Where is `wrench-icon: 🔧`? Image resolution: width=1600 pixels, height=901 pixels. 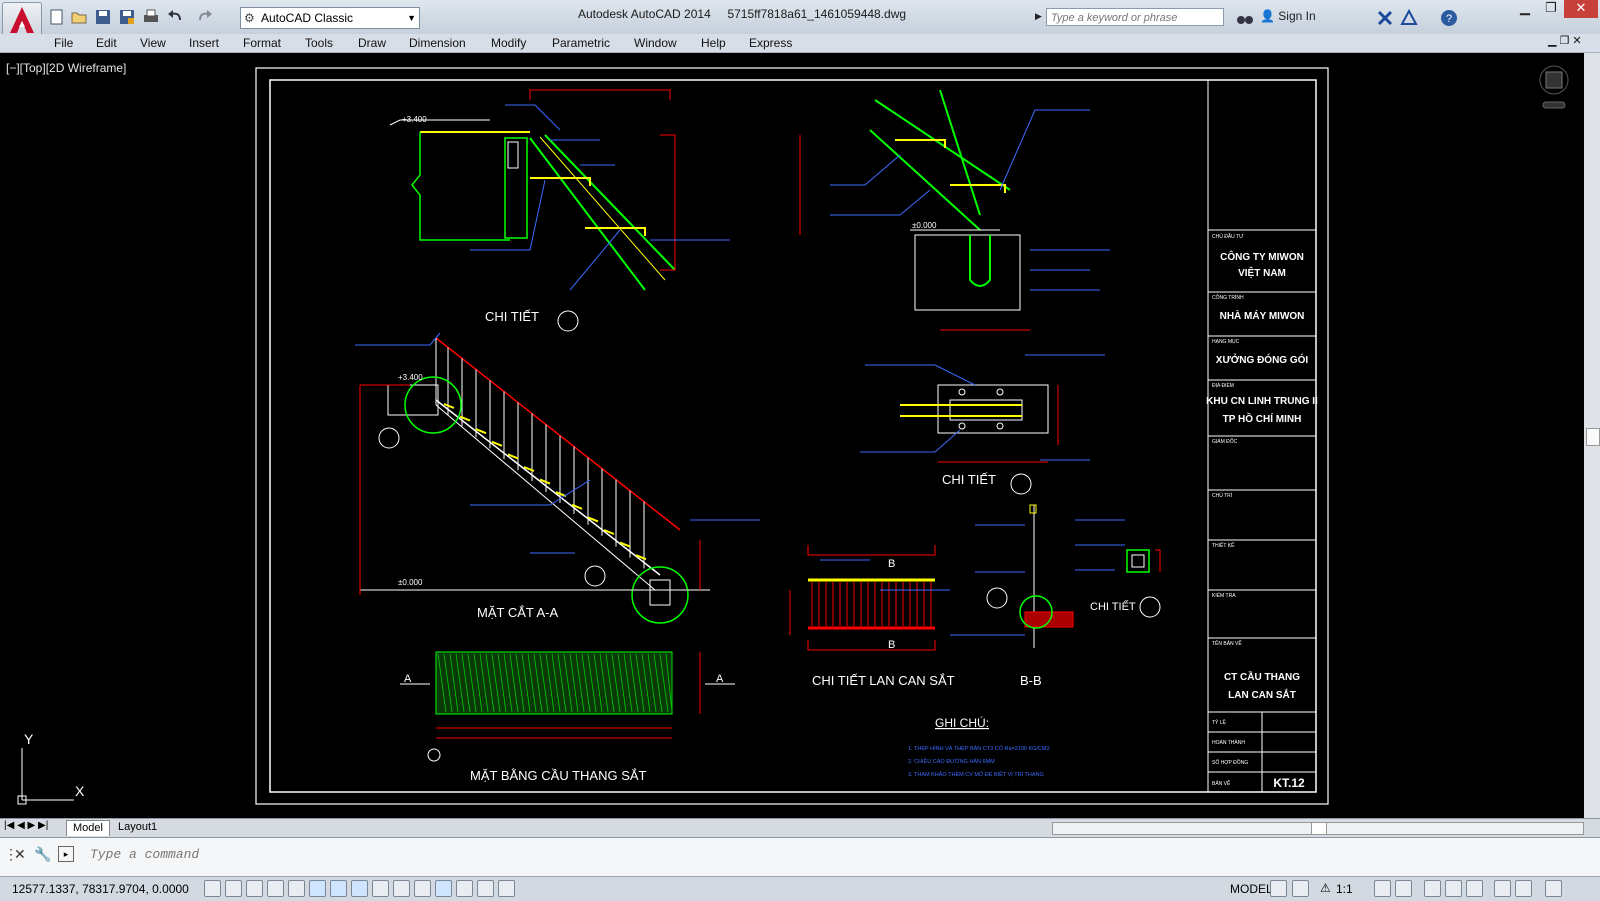 wrench-icon: 🔧 is located at coordinates (42, 854).